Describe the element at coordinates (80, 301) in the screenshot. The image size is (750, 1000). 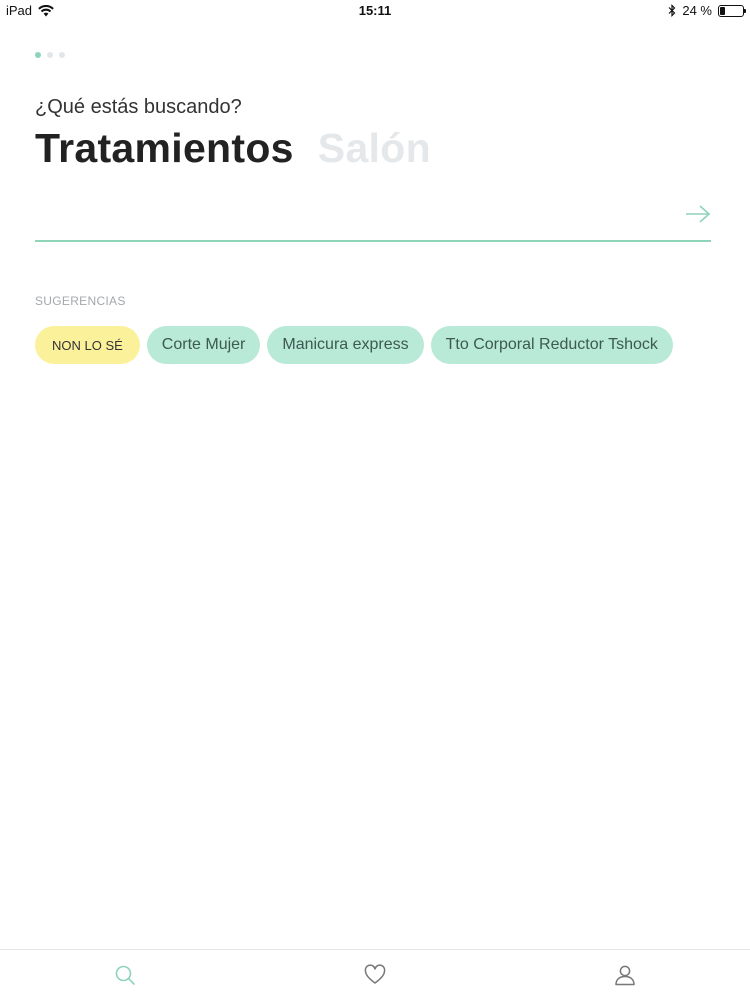
I see `suggestions-label: SUGERENCIAS` at that location.